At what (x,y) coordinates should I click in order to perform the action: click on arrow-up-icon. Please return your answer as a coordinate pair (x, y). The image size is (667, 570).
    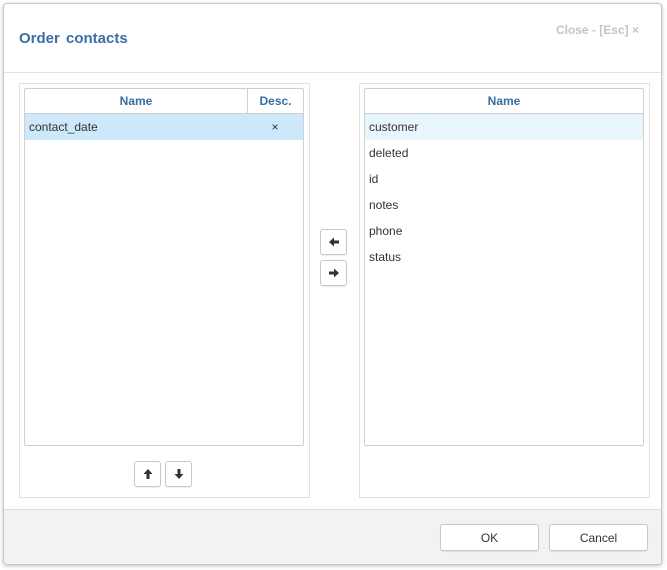
    Looking at the image, I should click on (147, 474).